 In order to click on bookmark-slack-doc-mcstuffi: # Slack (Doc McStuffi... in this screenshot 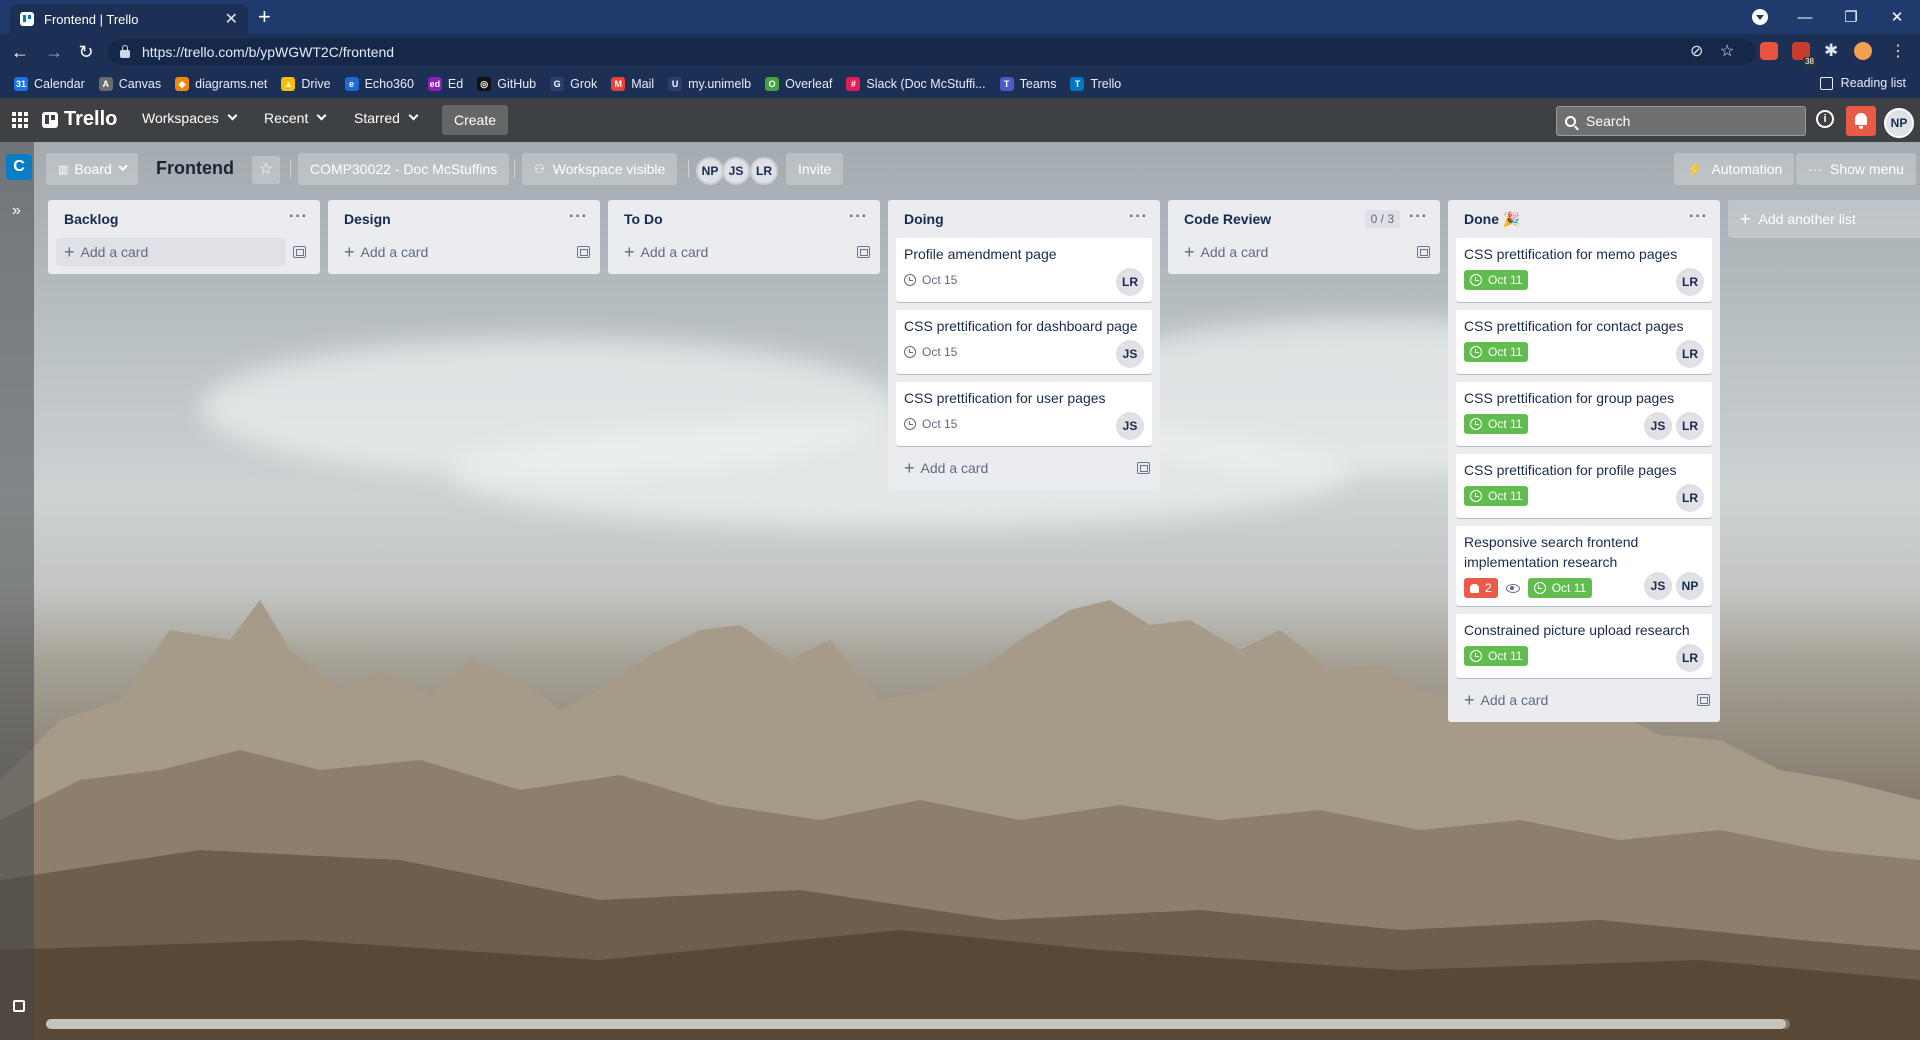, I will do `click(916, 84)`.